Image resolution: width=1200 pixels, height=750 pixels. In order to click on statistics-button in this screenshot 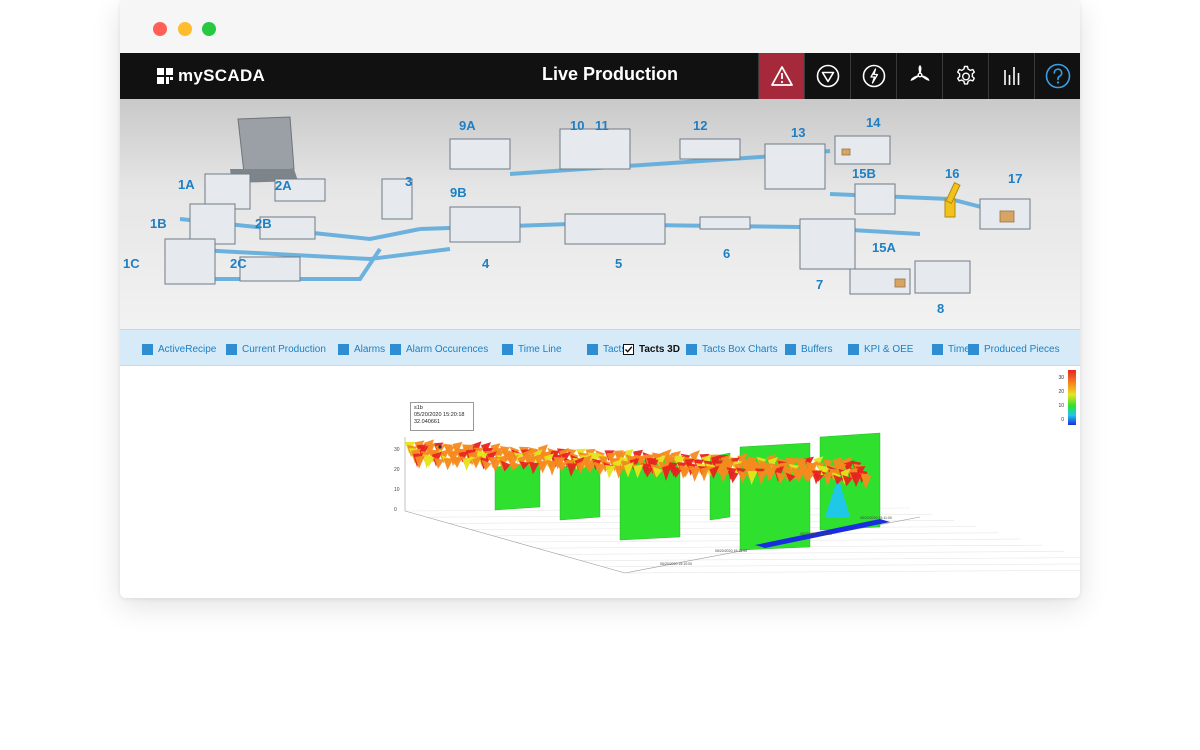, I will do `click(1011, 76)`.